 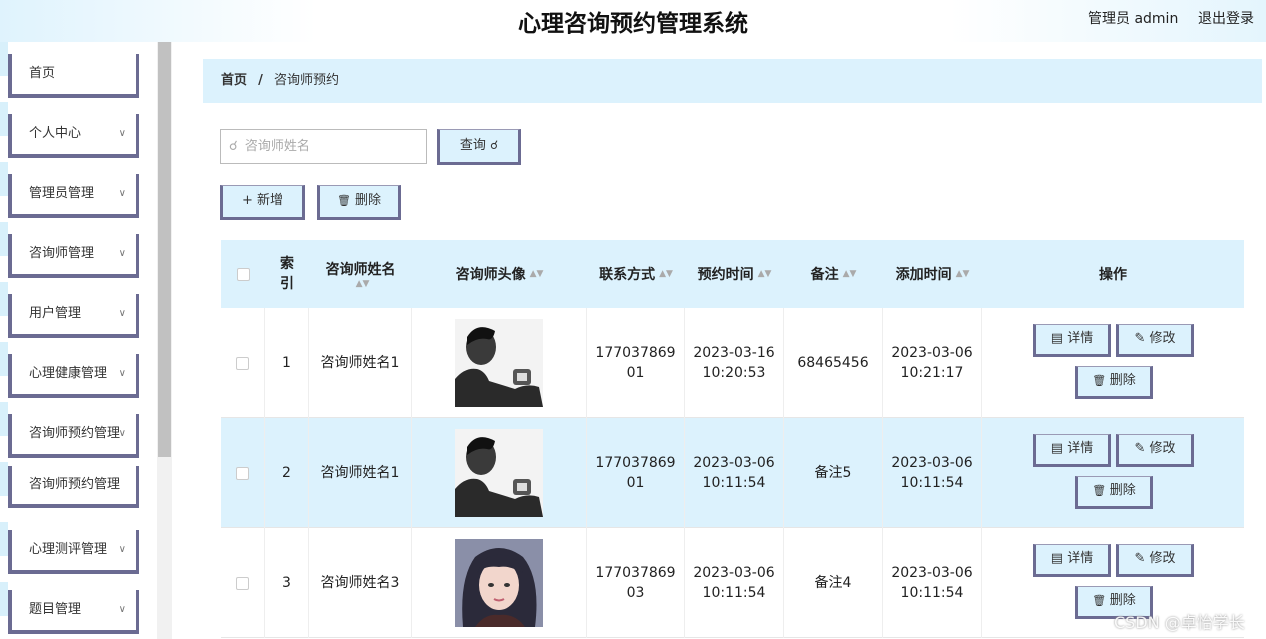 I want to click on plus-icon: +, so click(x=247, y=200).